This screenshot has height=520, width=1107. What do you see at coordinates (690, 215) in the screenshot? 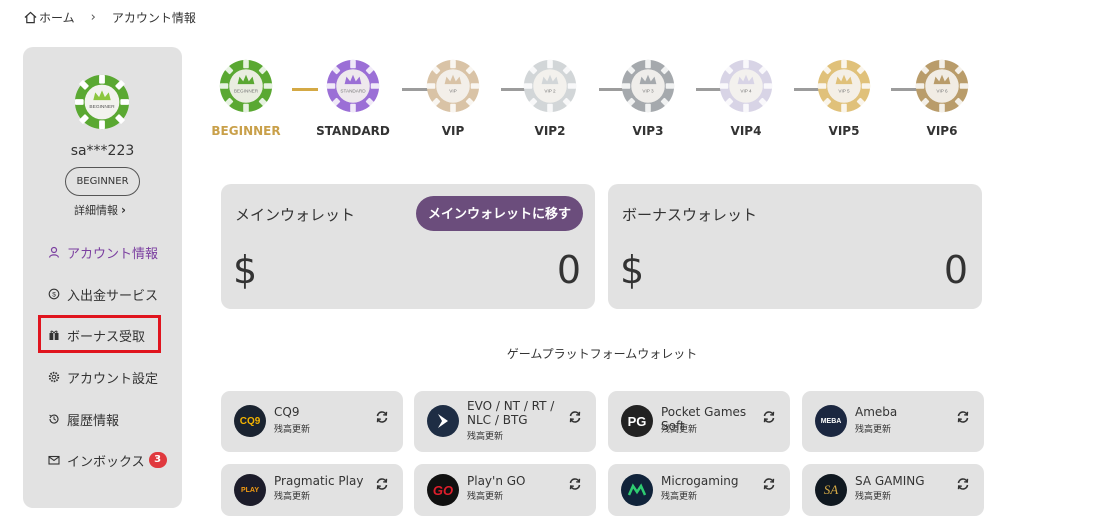
I see `bonus-wallet-title: ボーナスウォレット` at bounding box center [690, 215].